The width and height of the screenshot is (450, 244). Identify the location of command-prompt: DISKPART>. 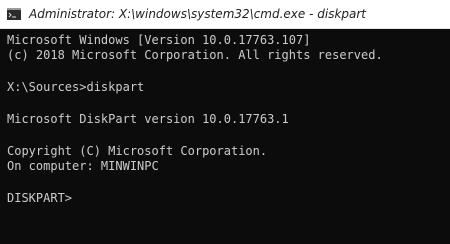
(39, 198).